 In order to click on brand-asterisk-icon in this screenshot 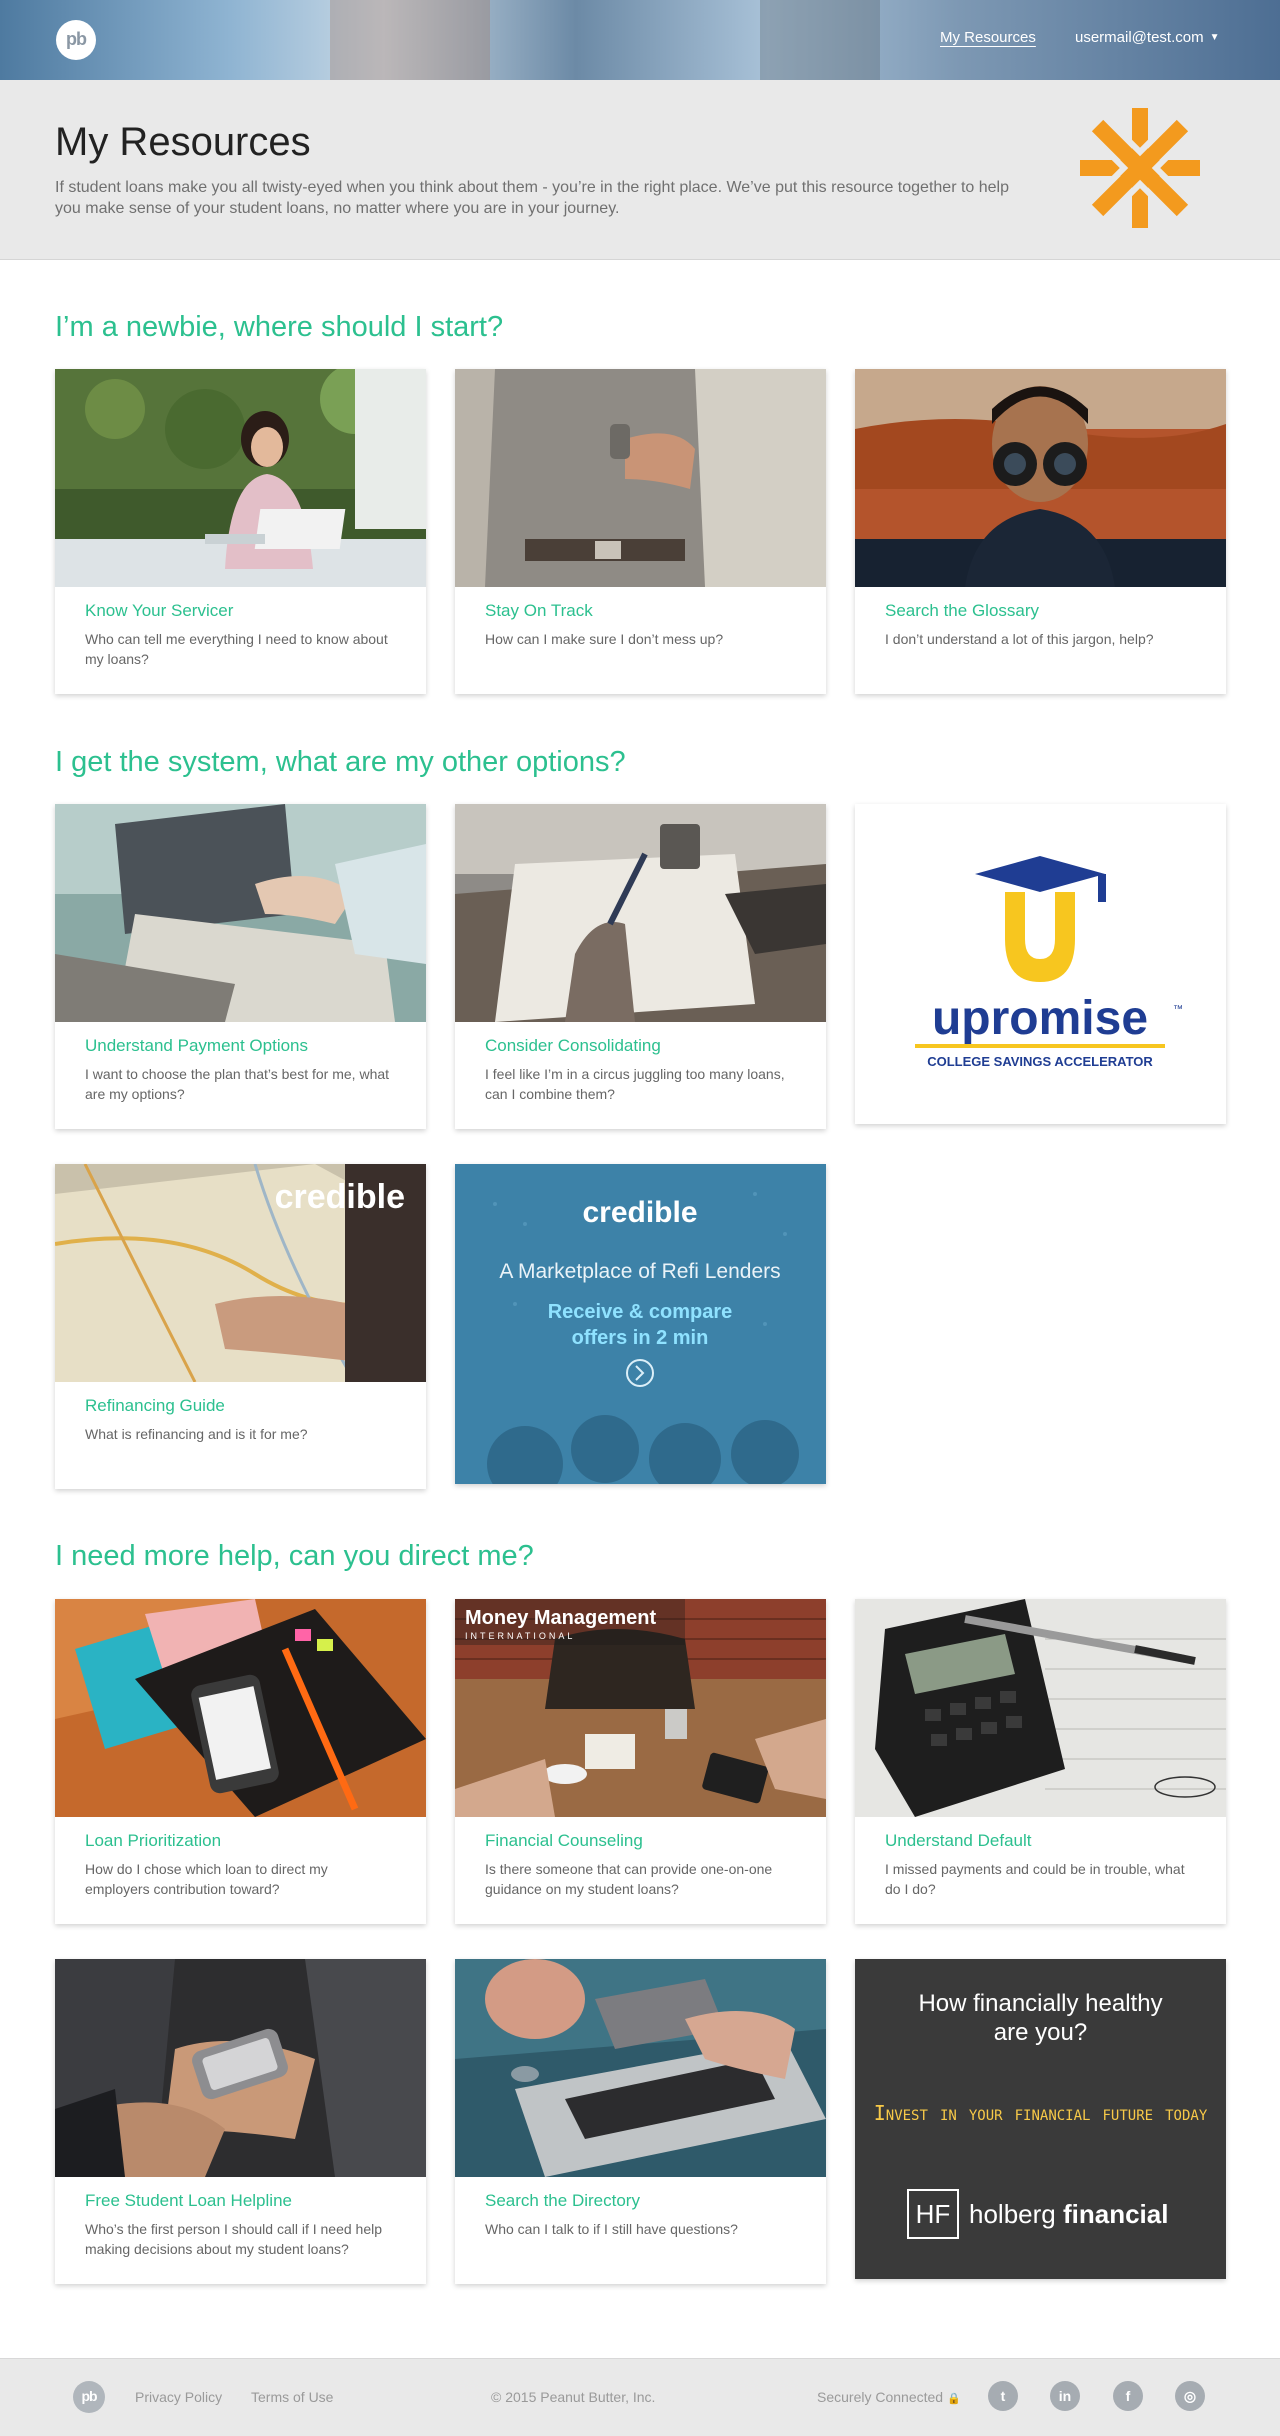, I will do `click(1140, 168)`.